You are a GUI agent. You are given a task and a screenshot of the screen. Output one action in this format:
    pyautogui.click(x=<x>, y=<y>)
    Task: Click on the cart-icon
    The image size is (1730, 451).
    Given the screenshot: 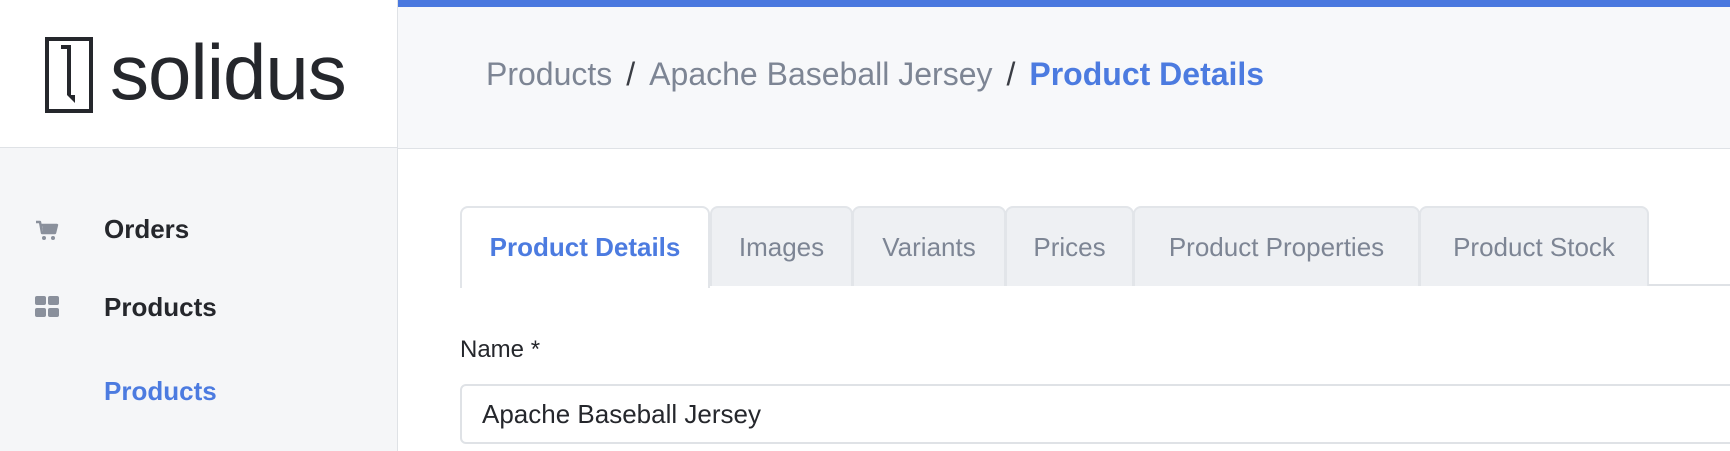 What is the action you would take?
    pyautogui.click(x=47, y=230)
    